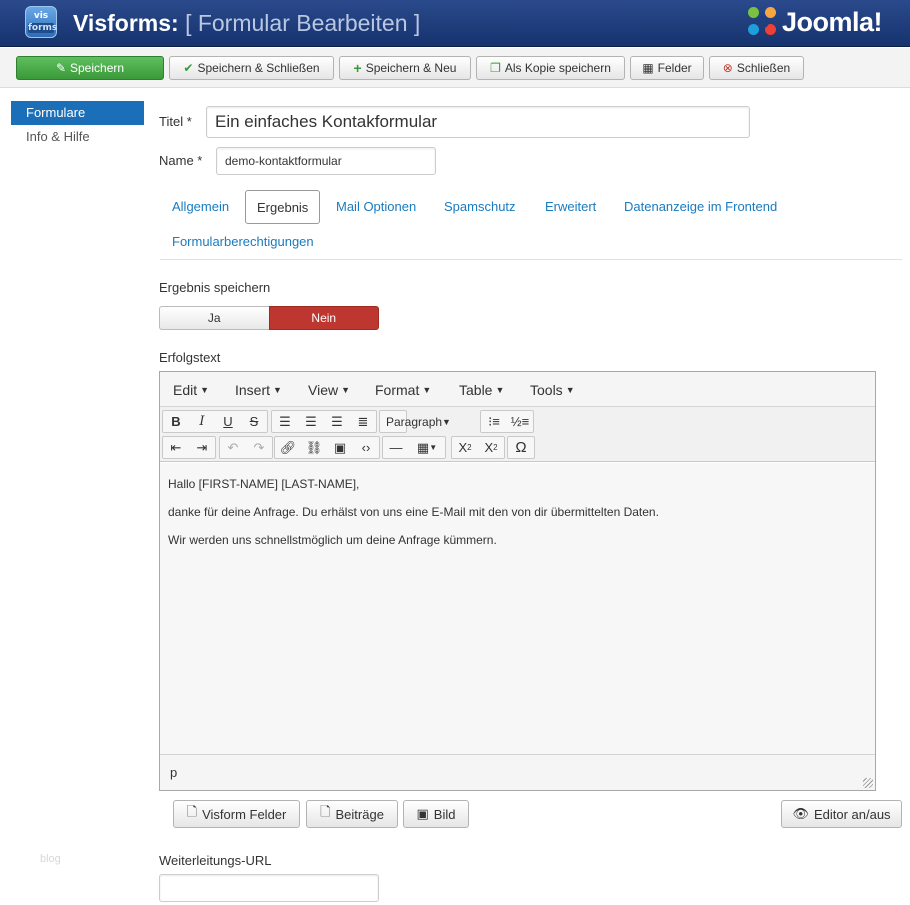  I want to click on option-nein: Nein, so click(323, 318).